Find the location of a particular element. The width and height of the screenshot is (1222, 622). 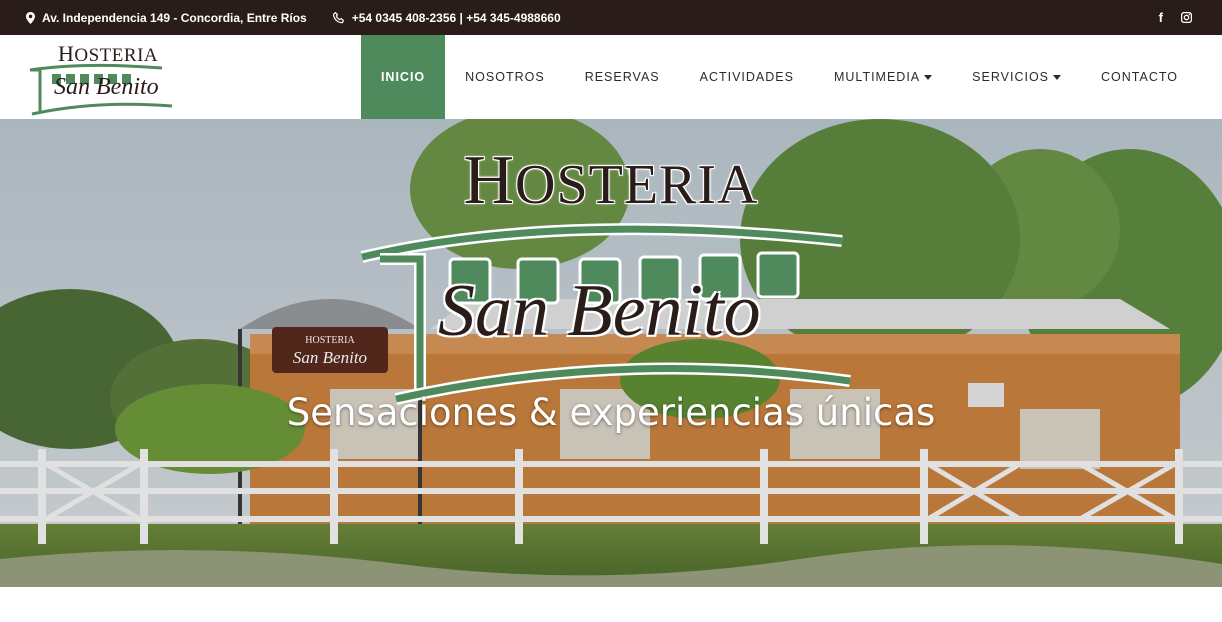

map-marker-icon is located at coordinates (30, 17).